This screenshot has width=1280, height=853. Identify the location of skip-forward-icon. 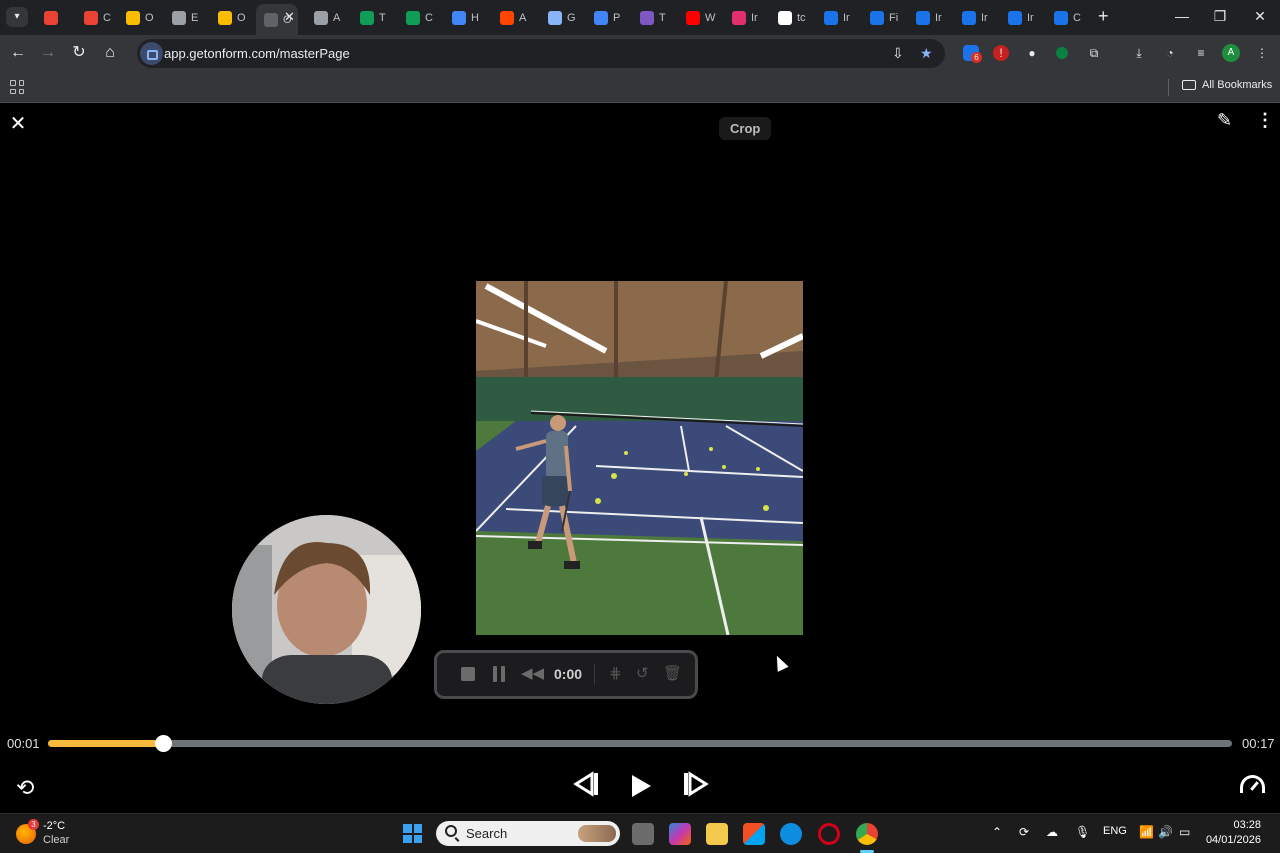
(696, 784).